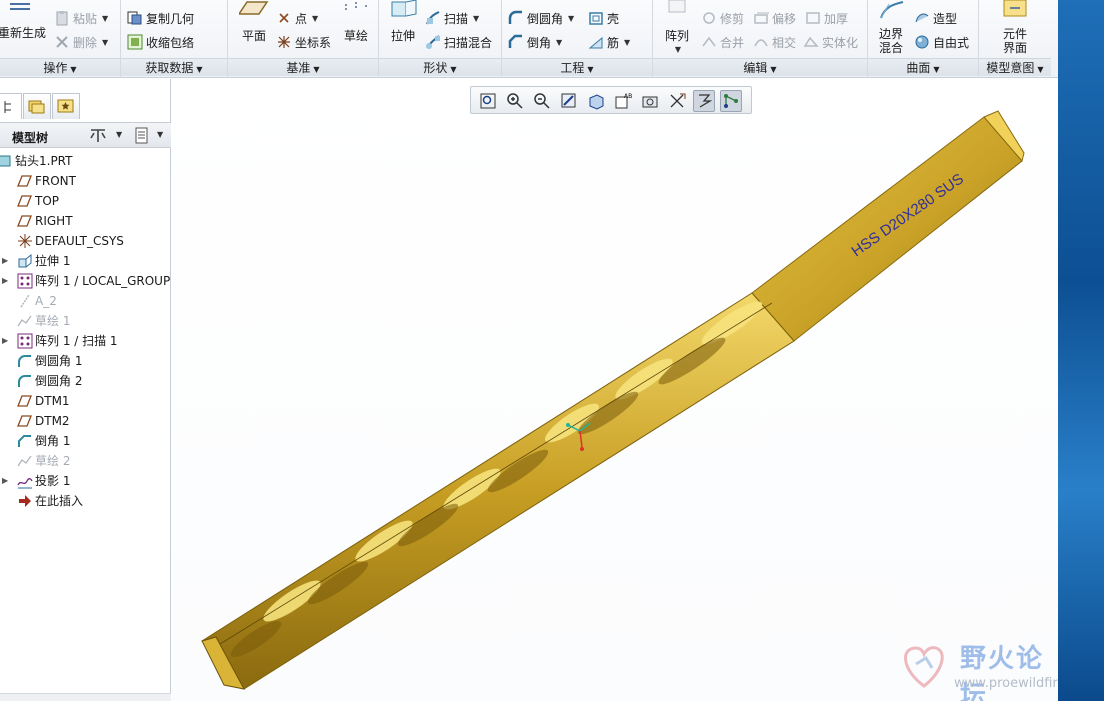 The image size is (1104, 701). What do you see at coordinates (20, 6) in the screenshot?
I see `regenerate-icon` at bounding box center [20, 6].